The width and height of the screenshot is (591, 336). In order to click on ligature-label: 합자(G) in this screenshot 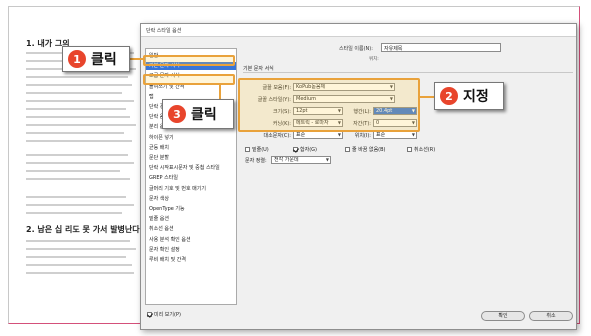, I will do `click(308, 150)`.